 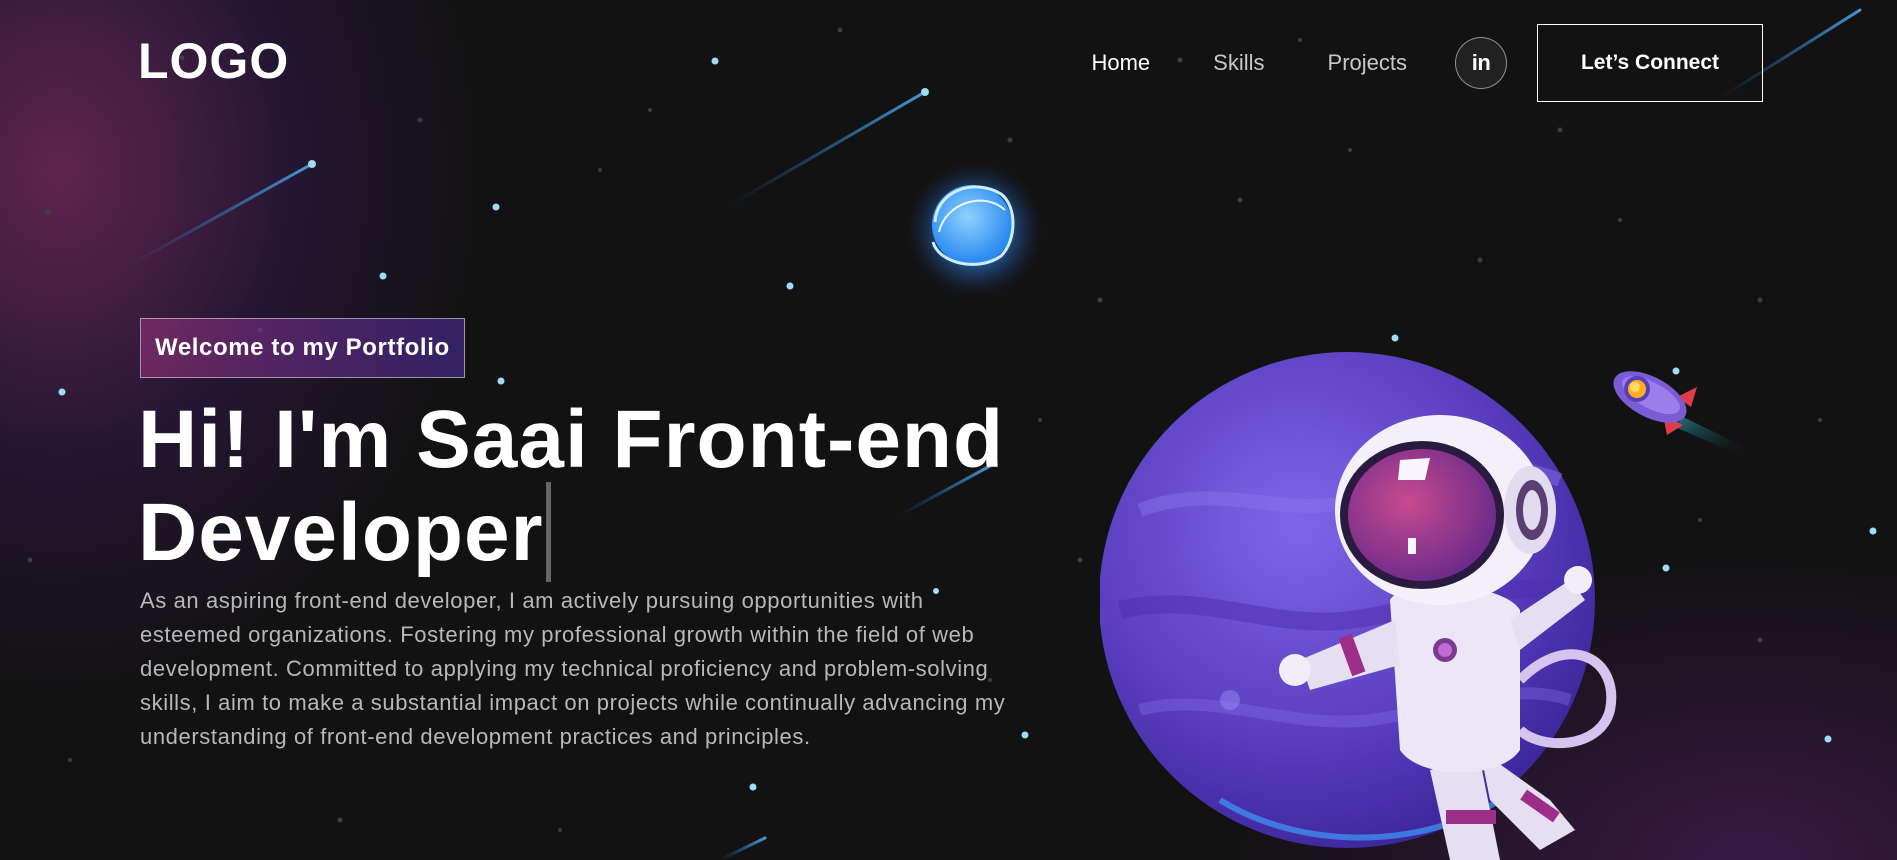 What do you see at coordinates (1427, 63) in the screenshot?
I see `navbar: Home Skills Projects in Let’s Connect` at bounding box center [1427, 63].